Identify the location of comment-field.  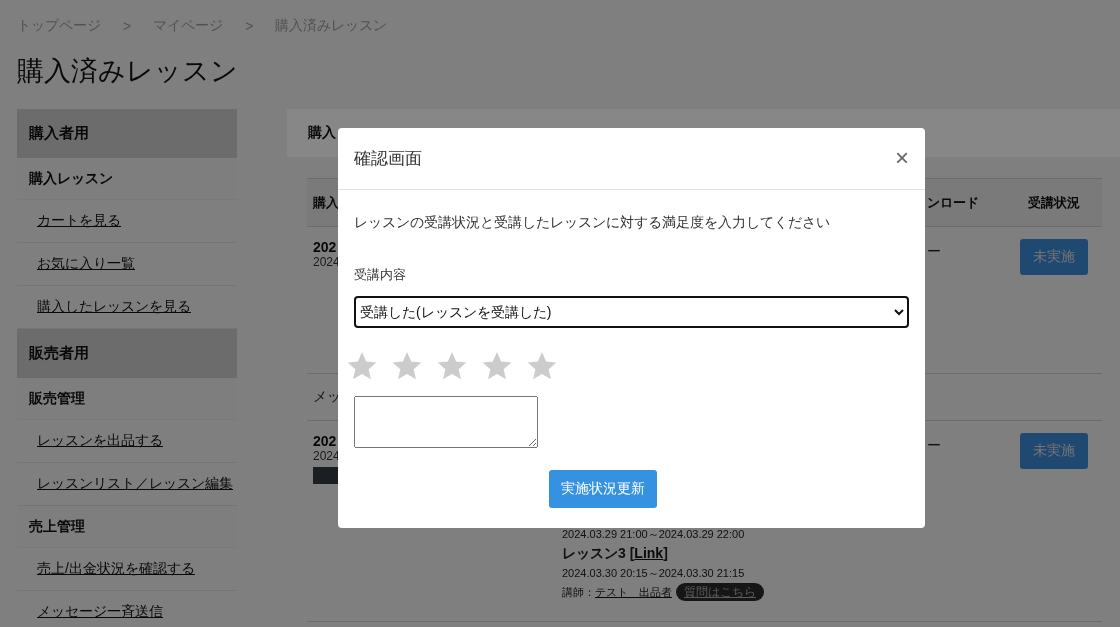
(446, 422).